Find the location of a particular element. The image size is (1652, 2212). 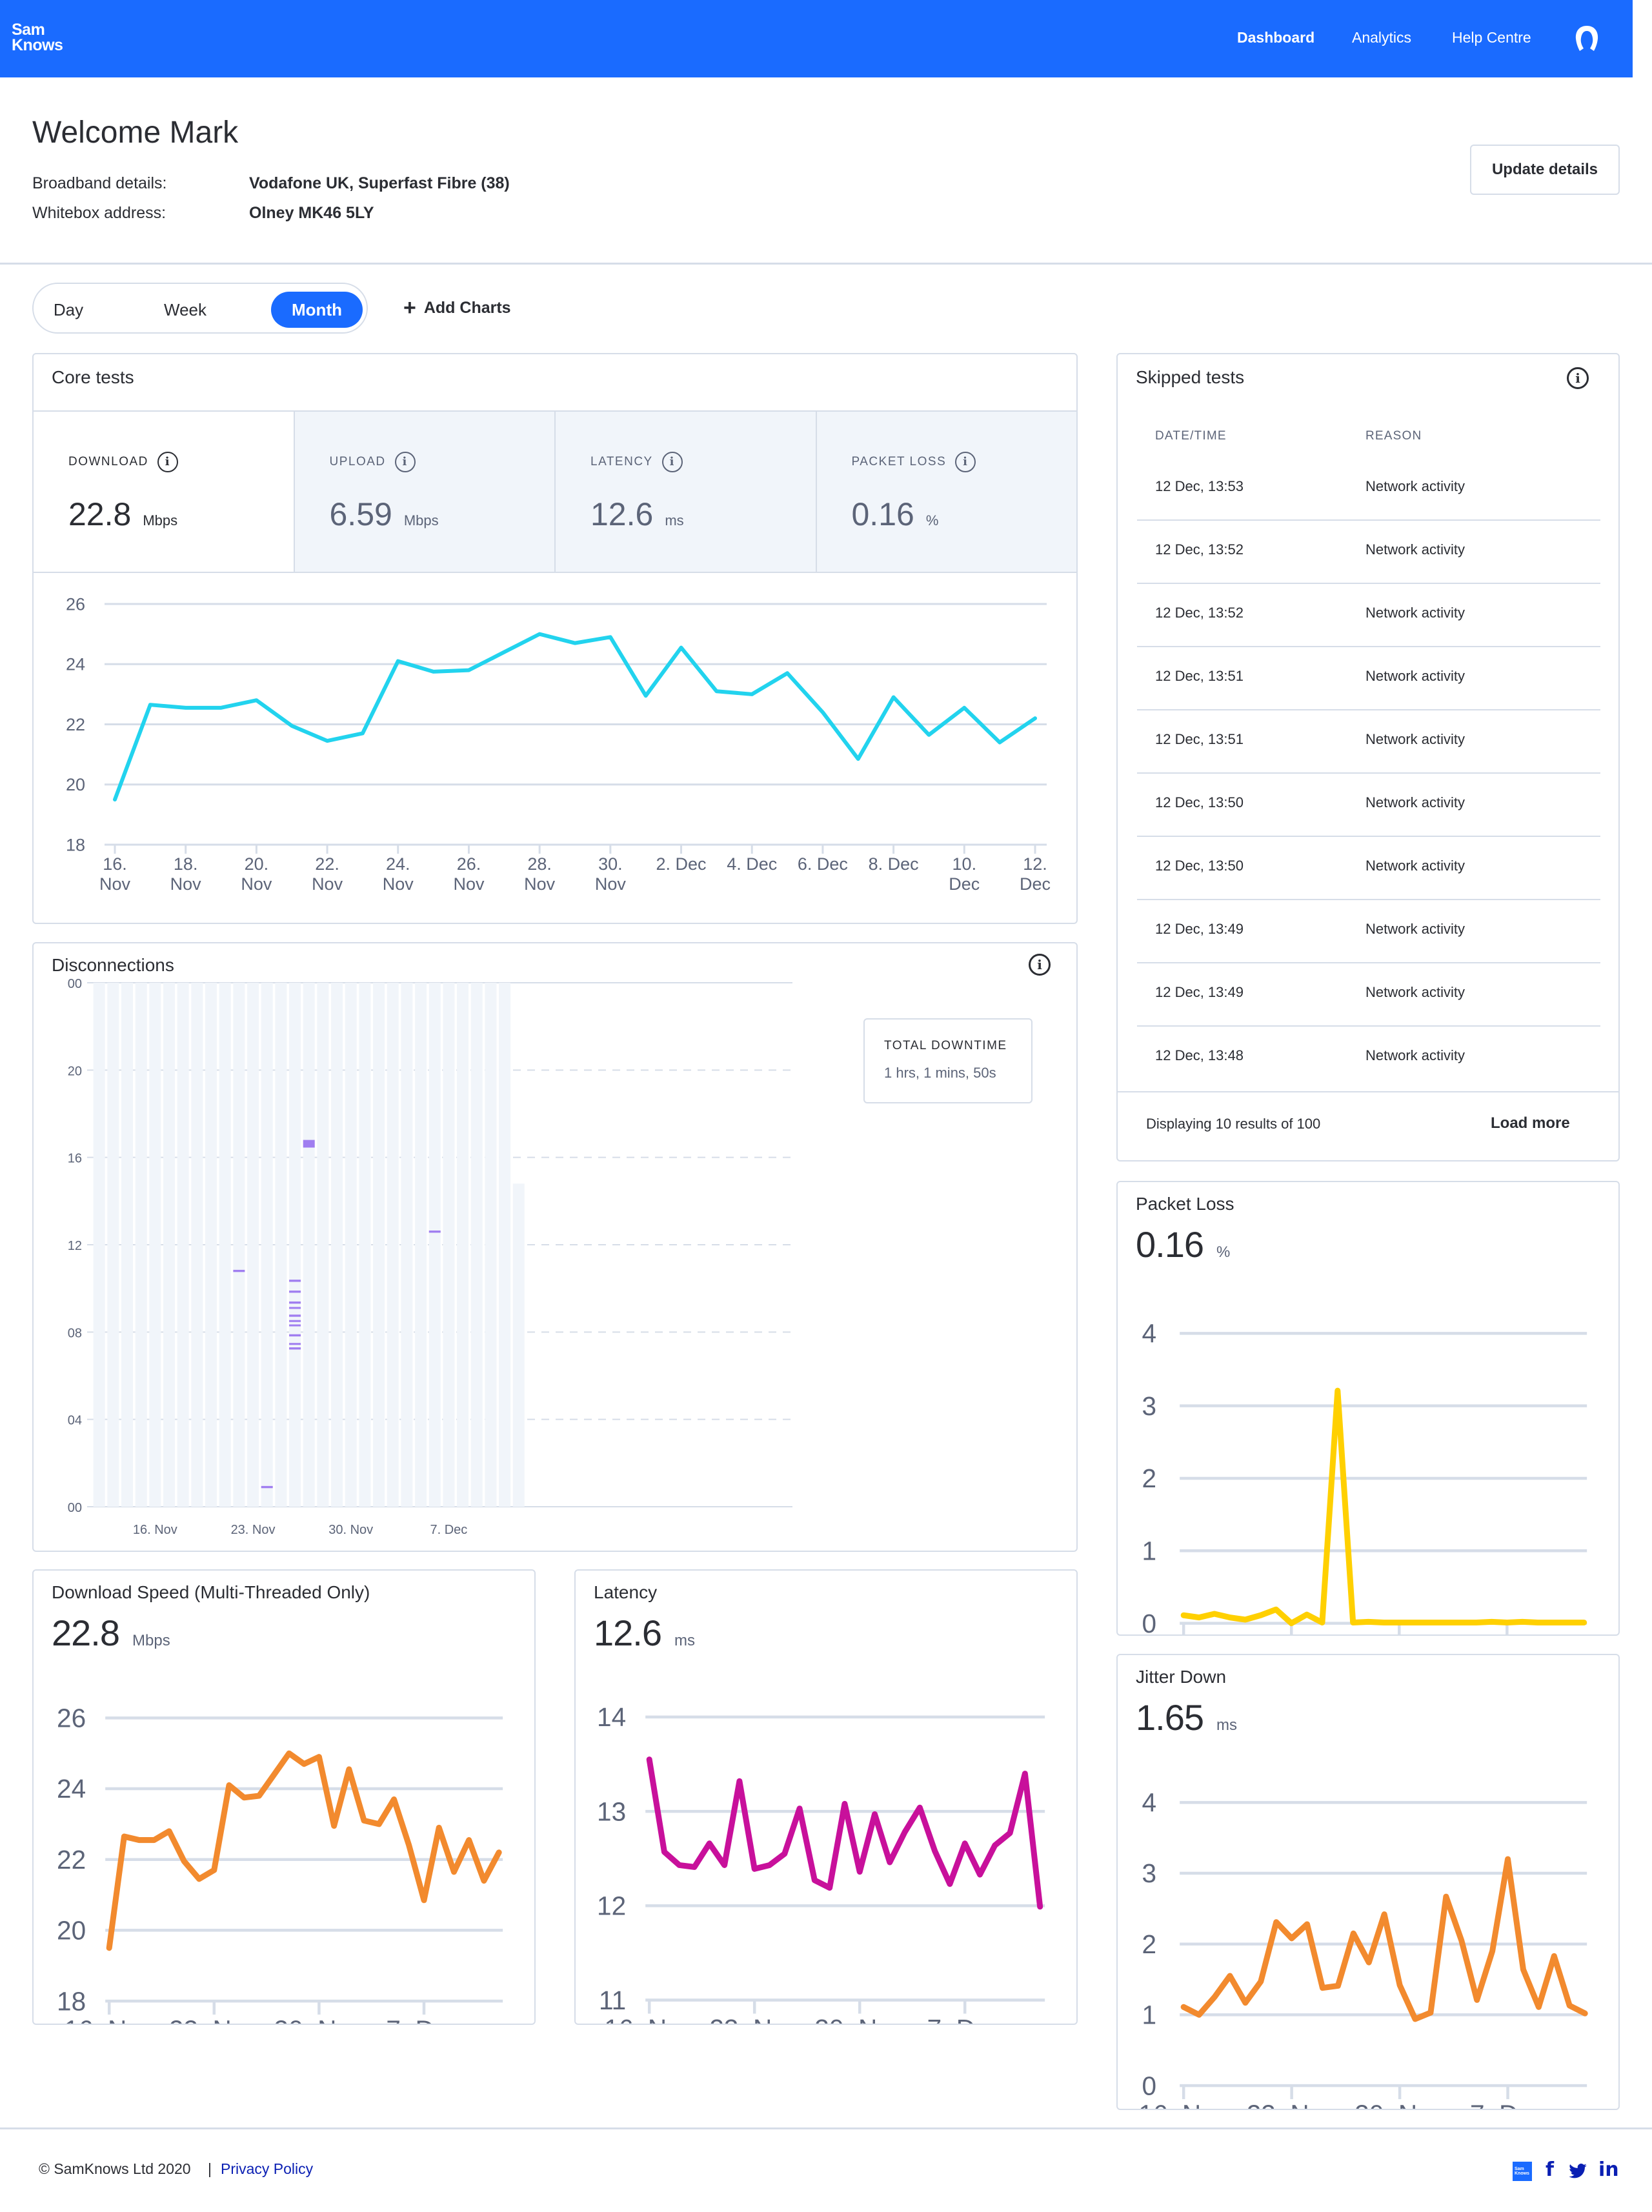

y-tick-label: 26 is located at coordinates (75, 604).